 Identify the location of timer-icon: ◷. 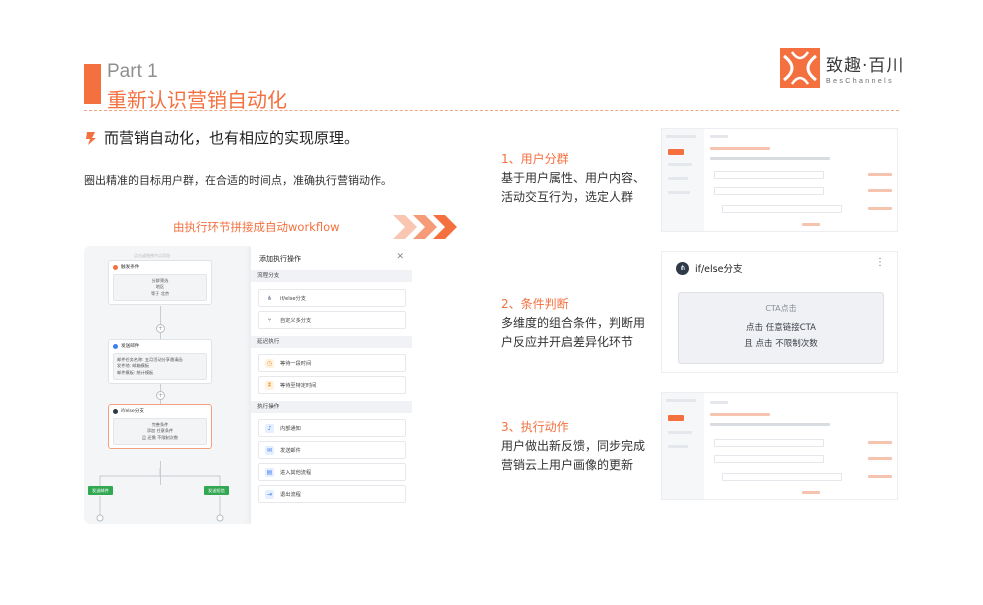
(269, 363).